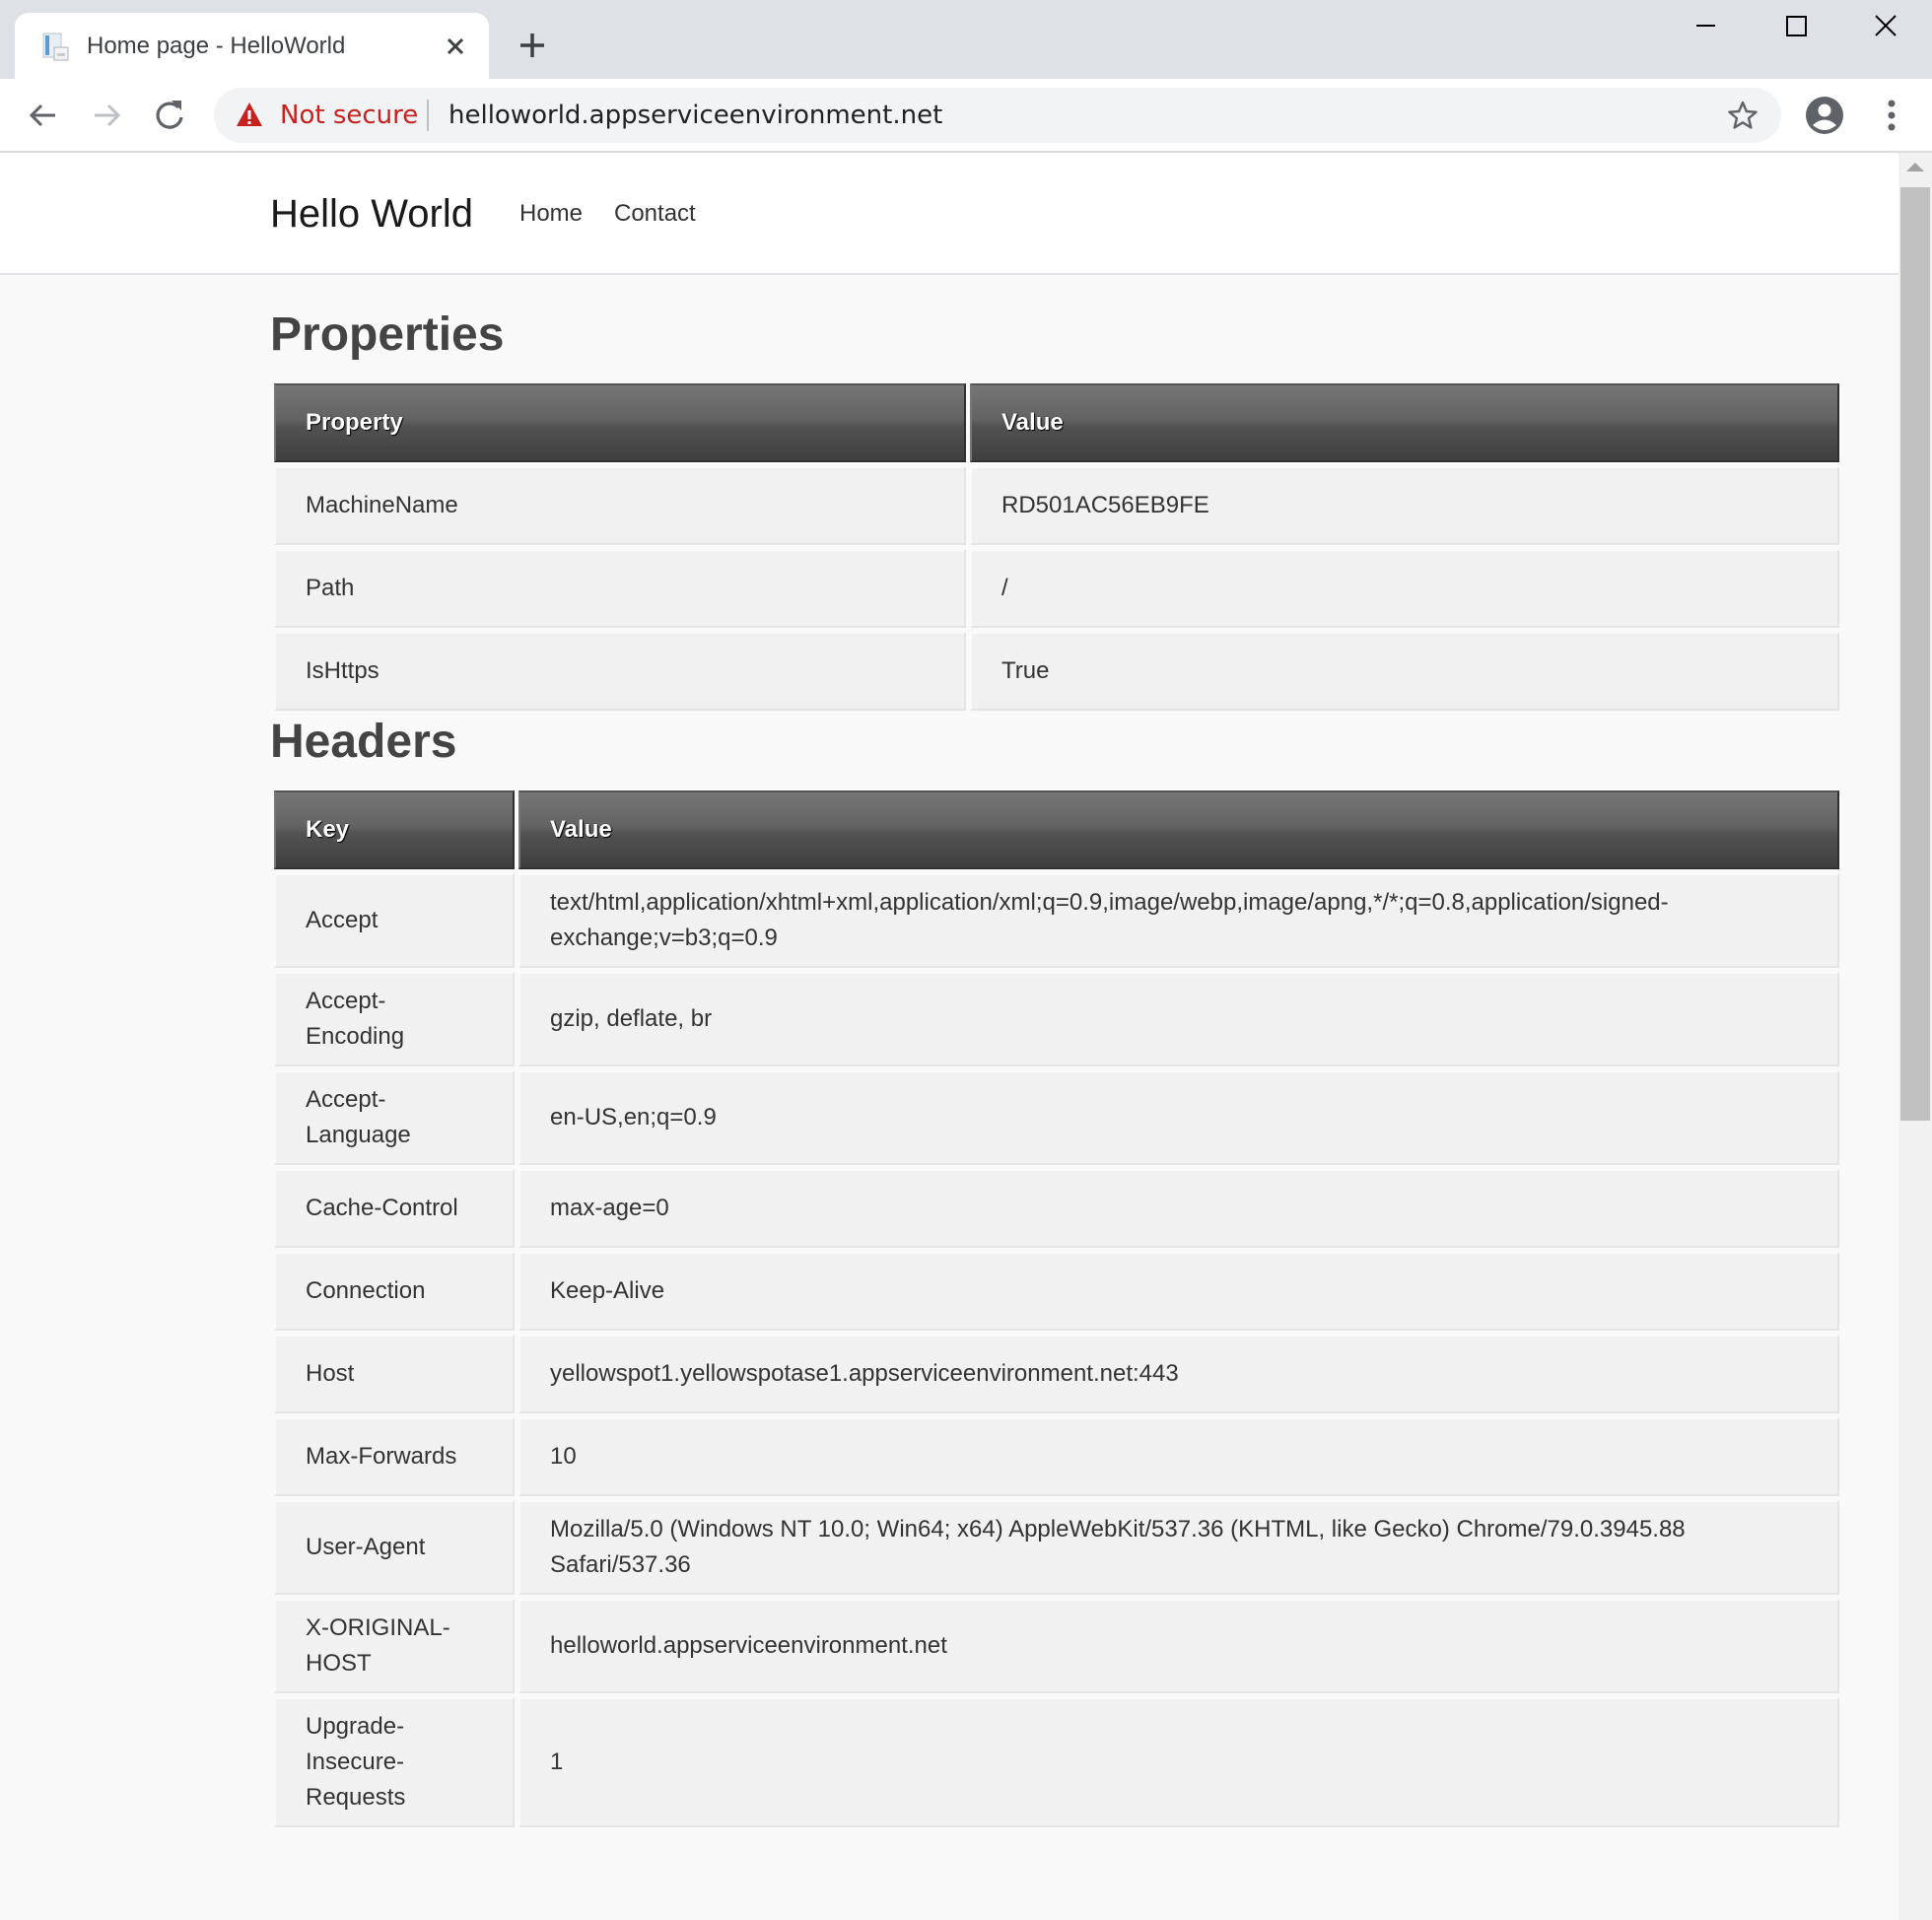  I want to click on maximize-icon, so click(1797, 26).